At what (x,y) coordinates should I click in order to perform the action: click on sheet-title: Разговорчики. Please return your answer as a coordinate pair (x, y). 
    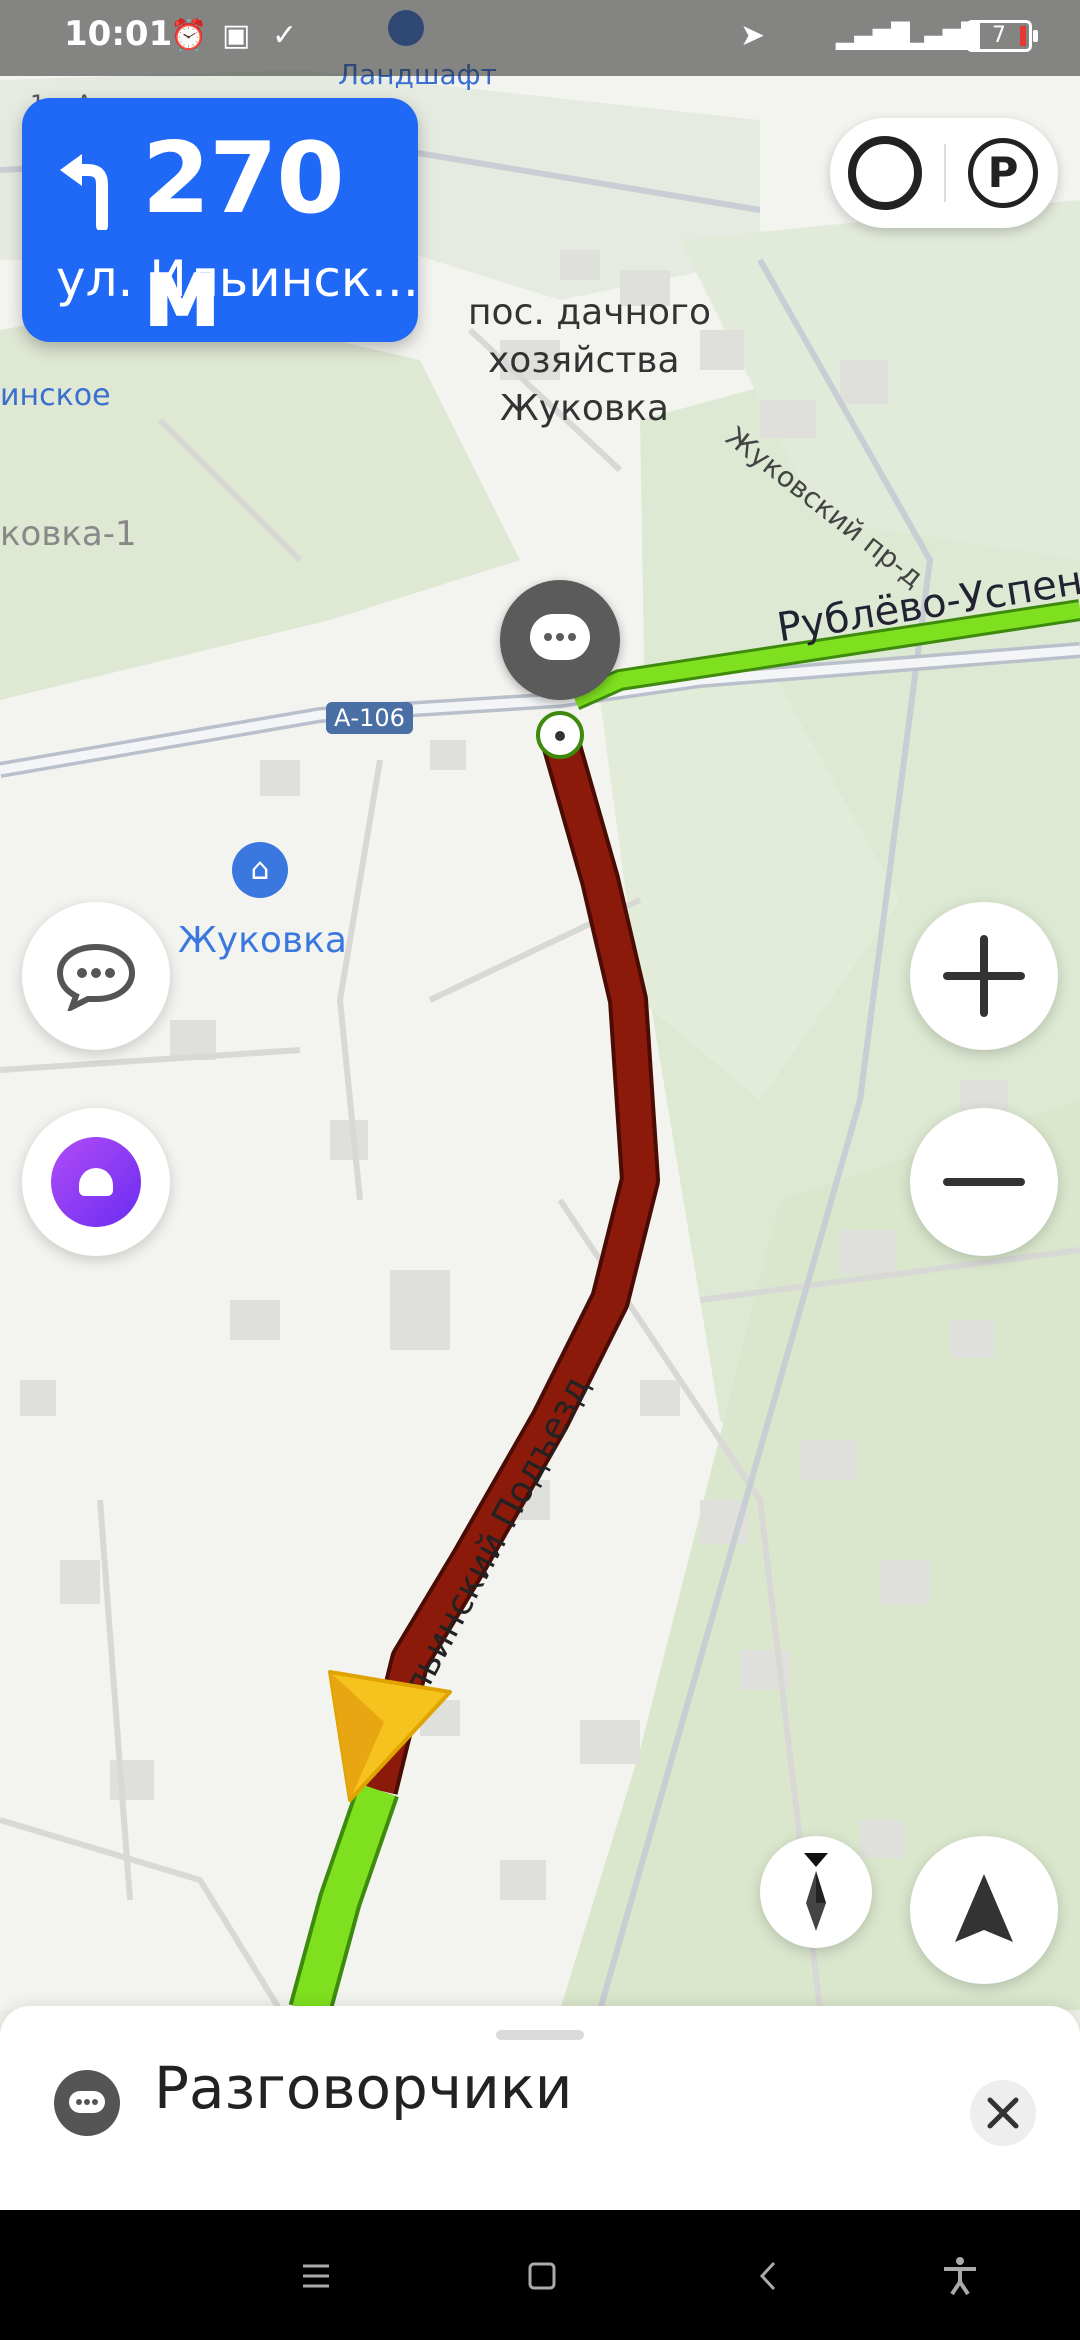
    Looking at the image, I should click on (363, 2088).